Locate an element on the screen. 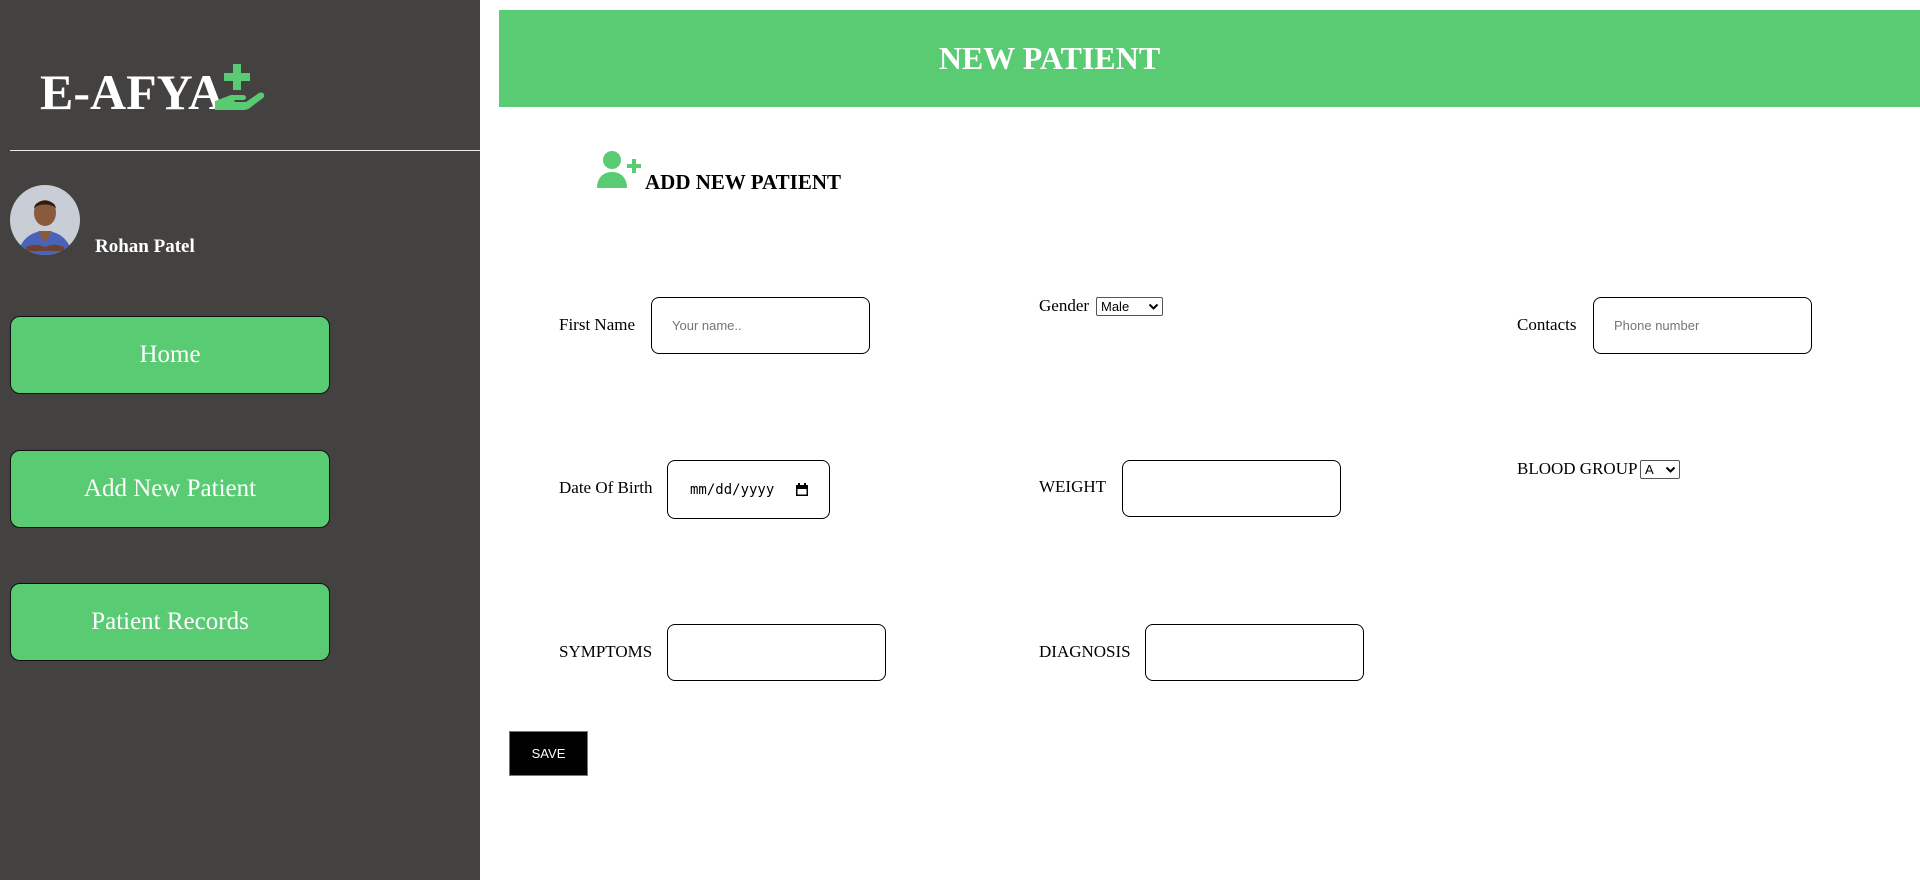 Image resolution: width=1920 pixels, height=880 pixels. gender-select: Male is located at coordinates (1129, 306).